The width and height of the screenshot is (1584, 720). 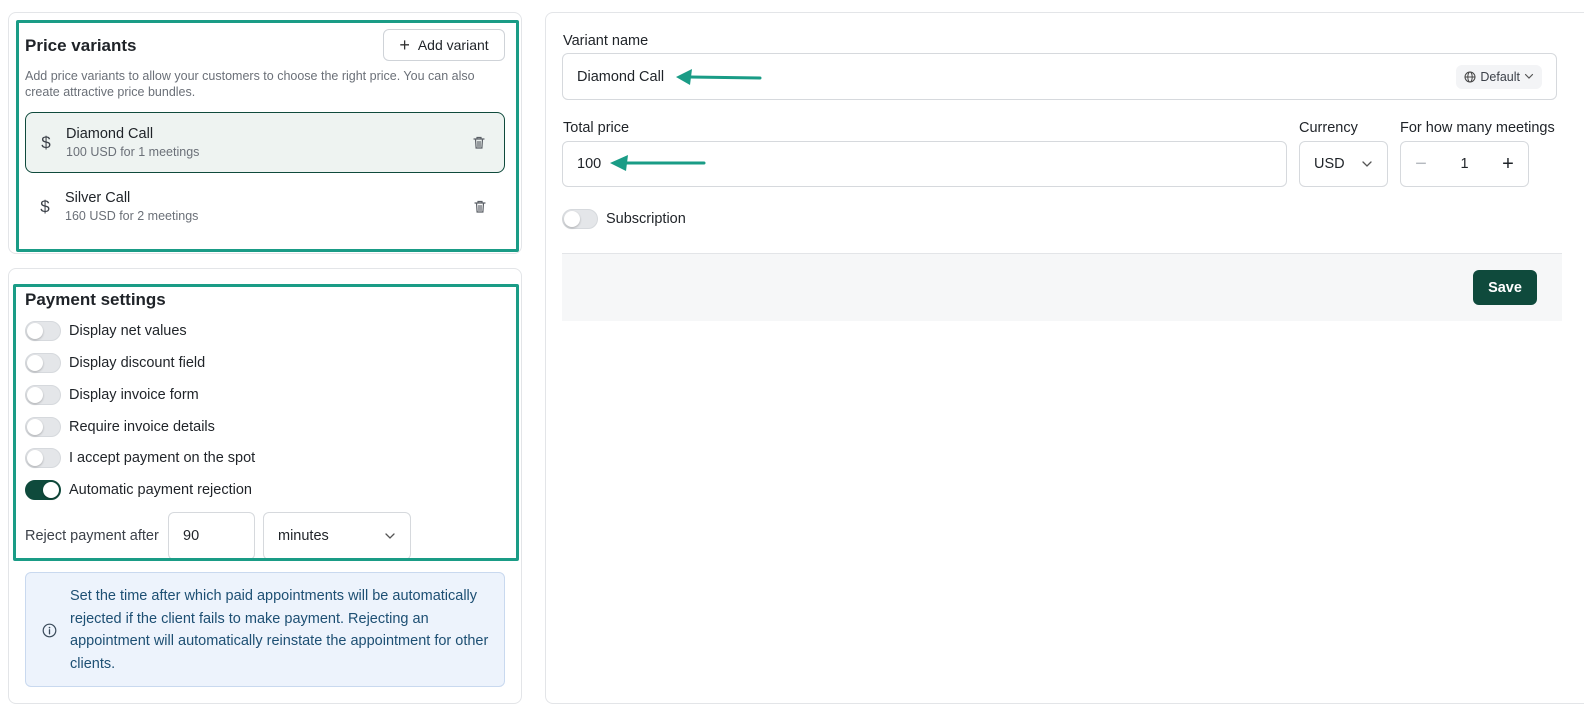 I want to click on currency-label: Currency, so click(x=1328, y=128).